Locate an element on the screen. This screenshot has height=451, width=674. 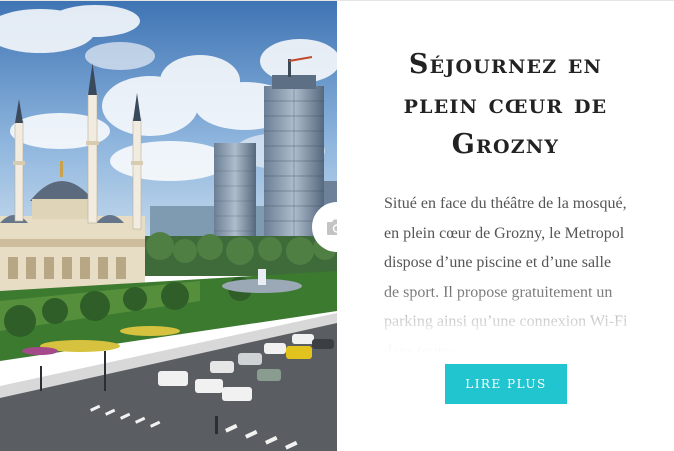
card-title: Séjournez en plein cœur de Grozny is located at coordinates (505, 104).